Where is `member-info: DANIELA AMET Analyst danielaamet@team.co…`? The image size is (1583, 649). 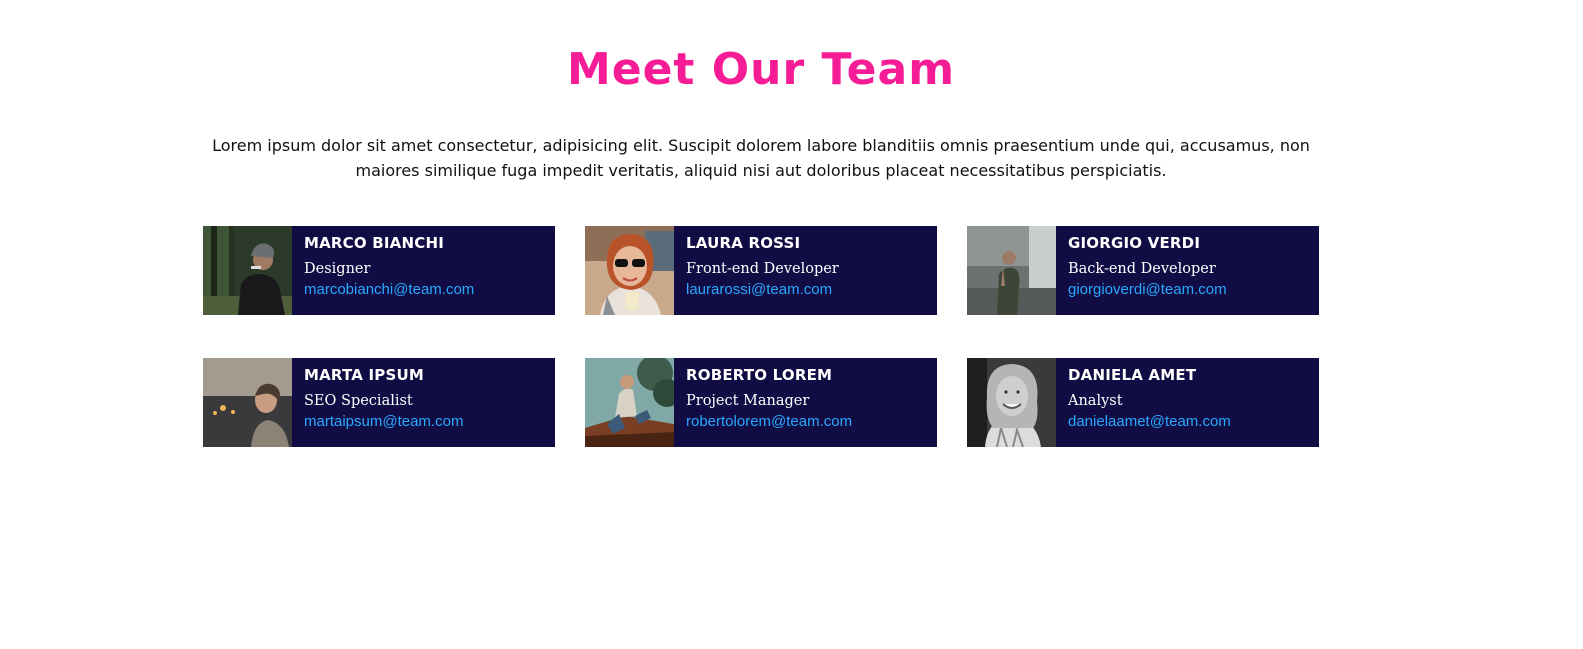
member-info: DANIELA AMET Analyst danielaamet@team.co… is located at coordinates (1187, 402).